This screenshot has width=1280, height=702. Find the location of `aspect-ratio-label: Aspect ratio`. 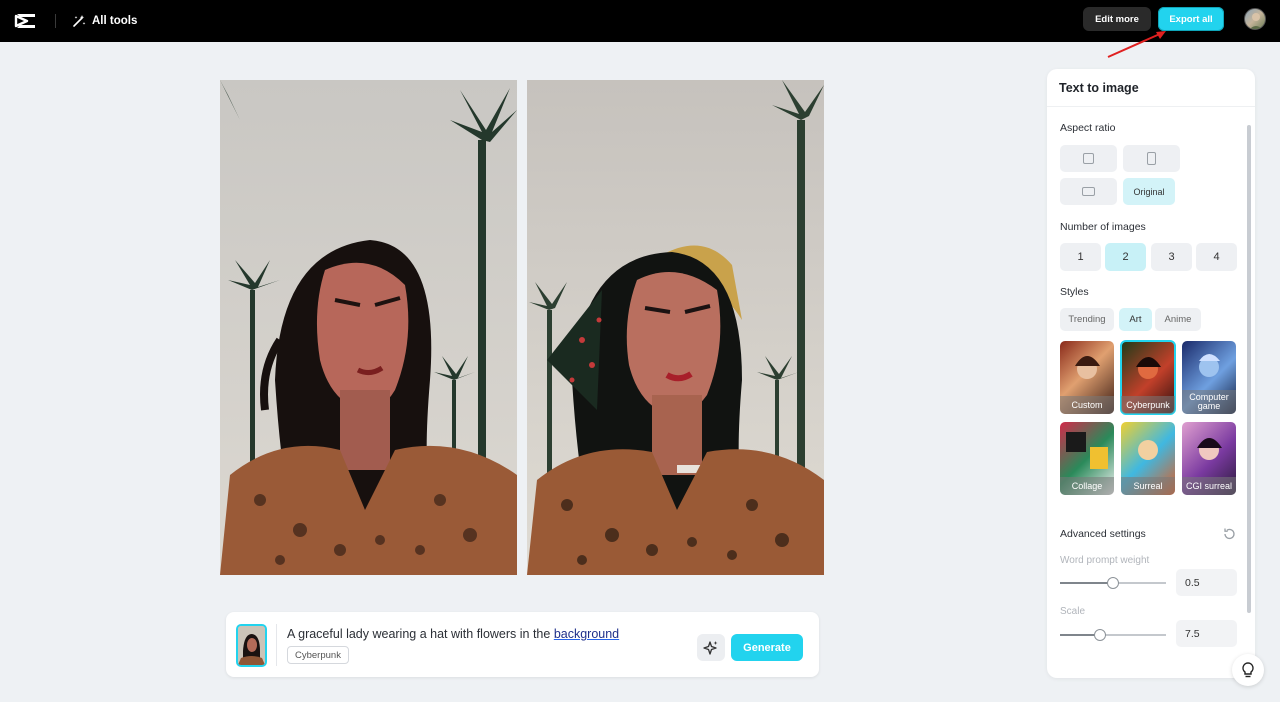

aspect-ratio-label: Aspect ratio is located at coordinates (1088, 128).